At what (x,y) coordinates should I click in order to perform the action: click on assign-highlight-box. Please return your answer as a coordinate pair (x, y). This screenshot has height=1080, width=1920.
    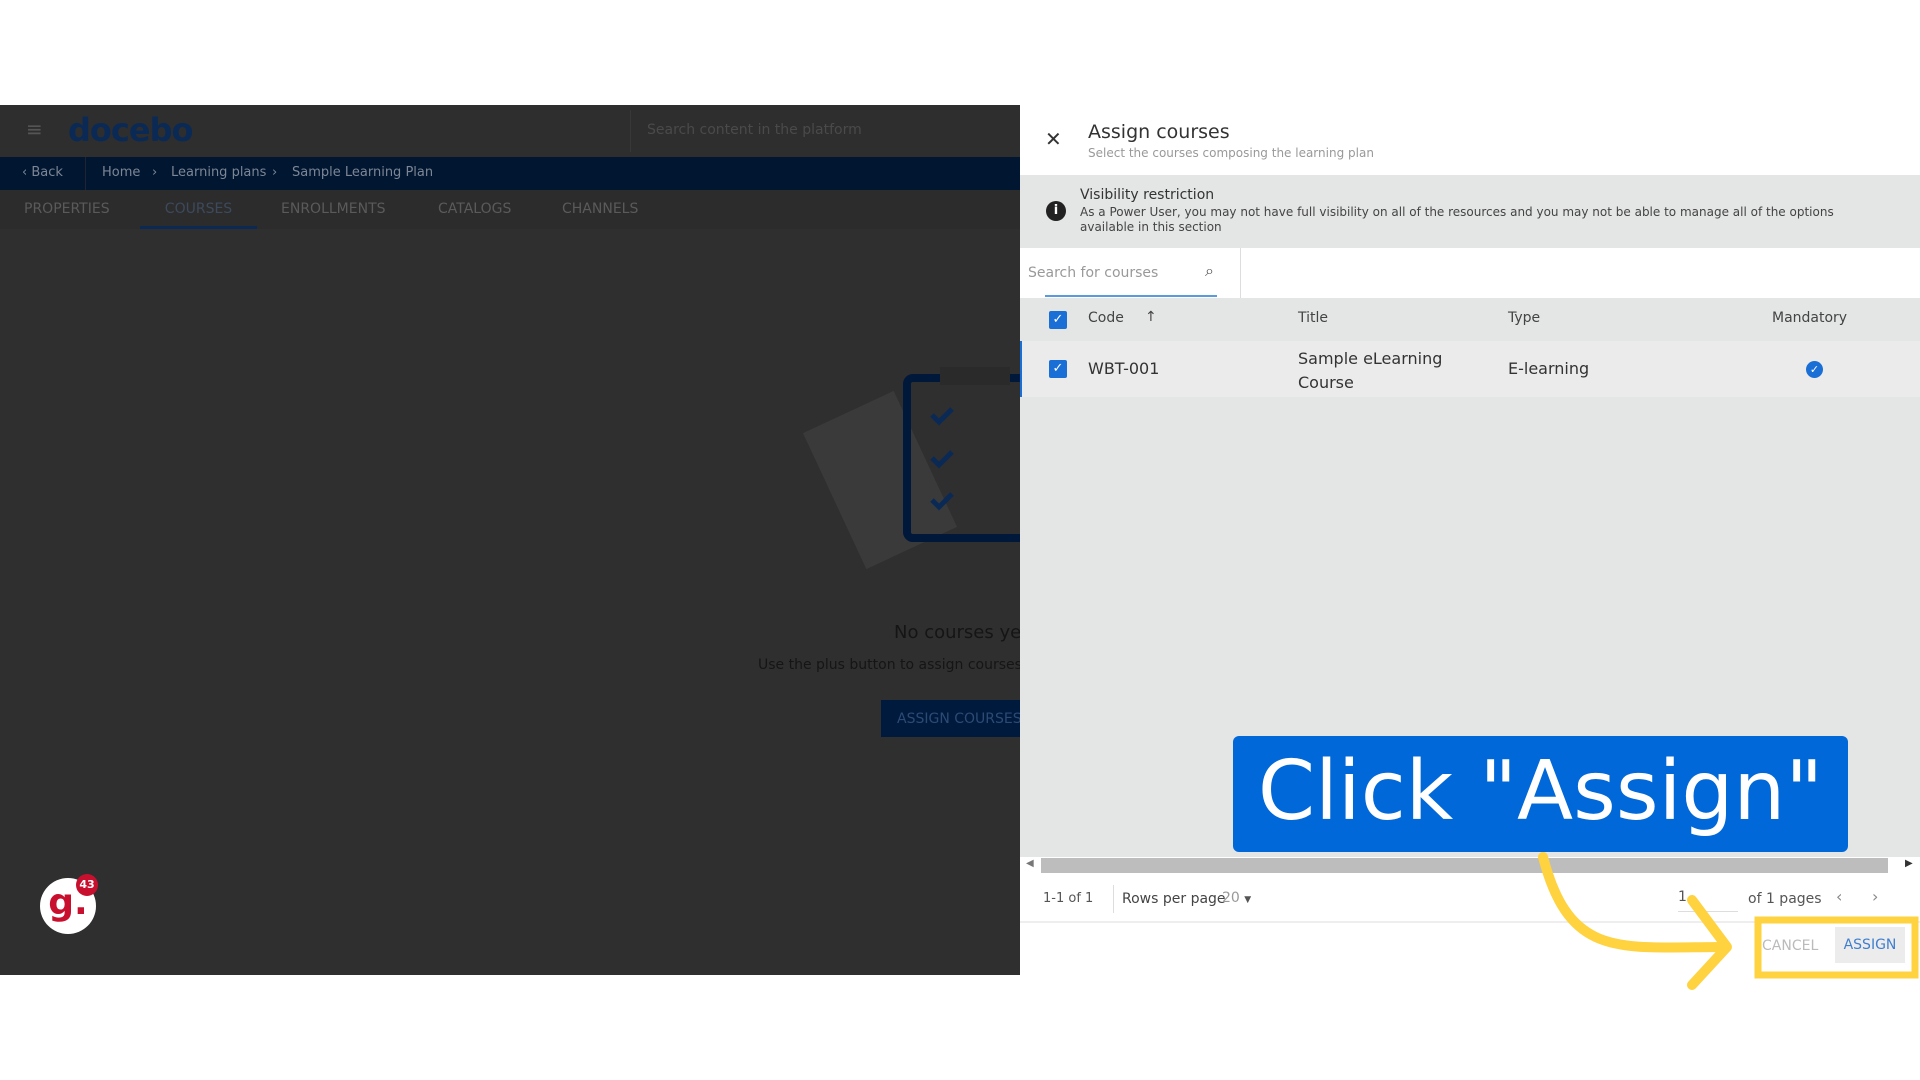
    Looking at the image, I should click on (1836, 947).